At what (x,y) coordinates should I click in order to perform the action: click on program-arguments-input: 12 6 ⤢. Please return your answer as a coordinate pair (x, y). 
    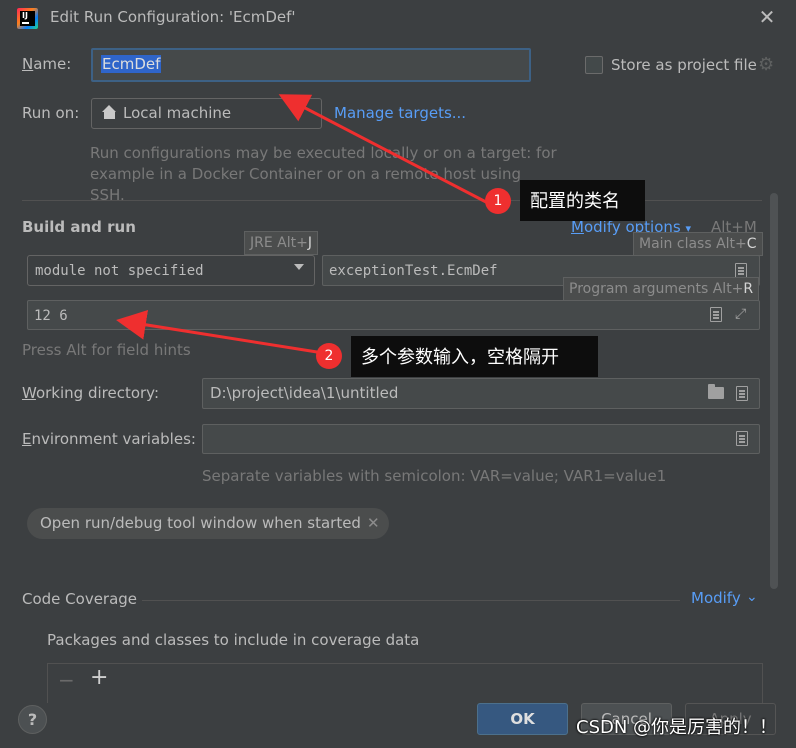
    Looking at the image, I should click on (393, 315).